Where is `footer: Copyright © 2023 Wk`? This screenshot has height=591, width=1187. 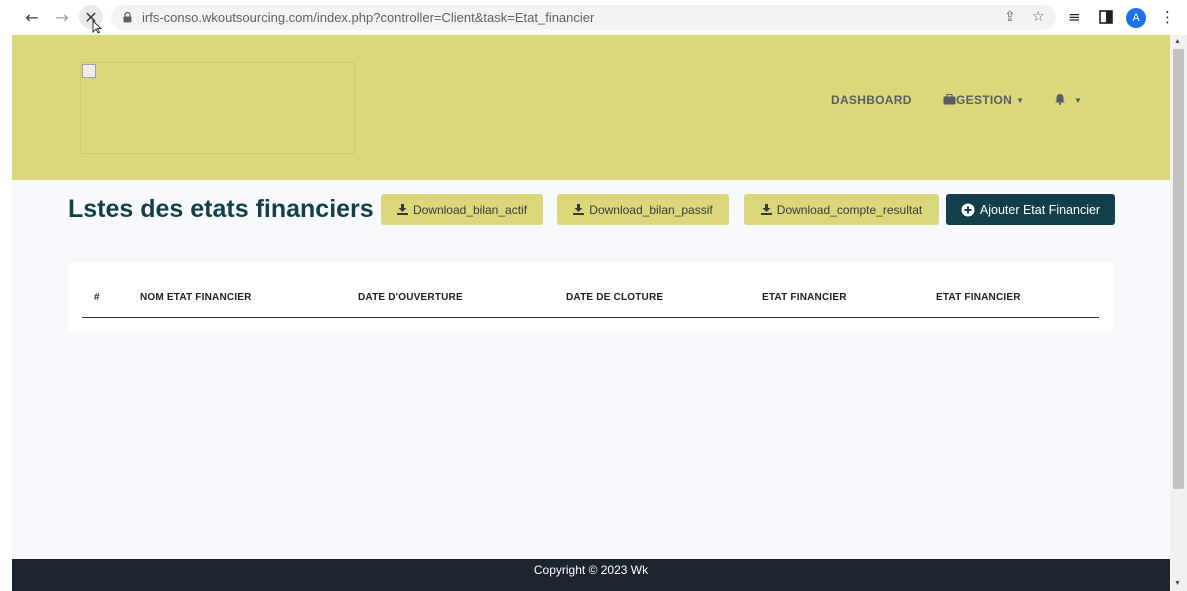 footer: Copyright © 2023 Wk is located at coordinates (591, 575).